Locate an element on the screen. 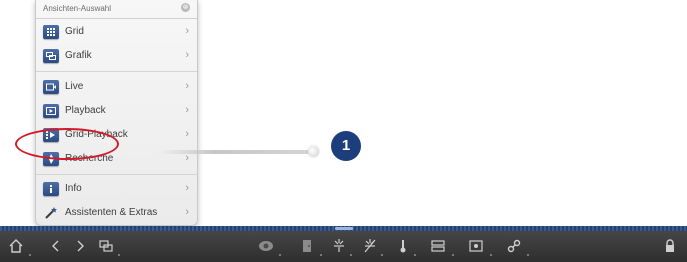 The width and height of the screenshot is (687, 262). menu-item-label: Live is located at coordinates (74, 86).